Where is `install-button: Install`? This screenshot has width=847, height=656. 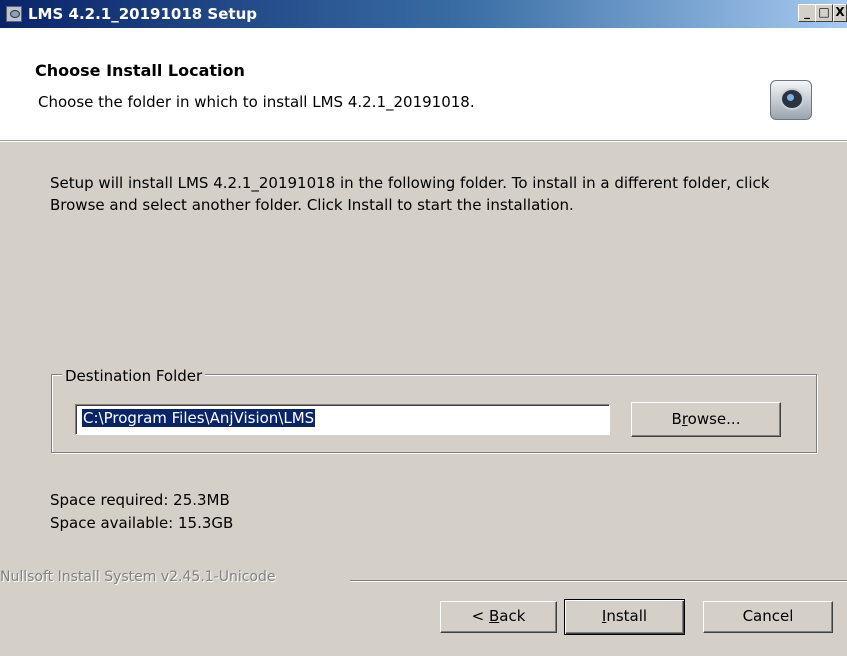
install-button: Install is located at coordinates (624, 617).